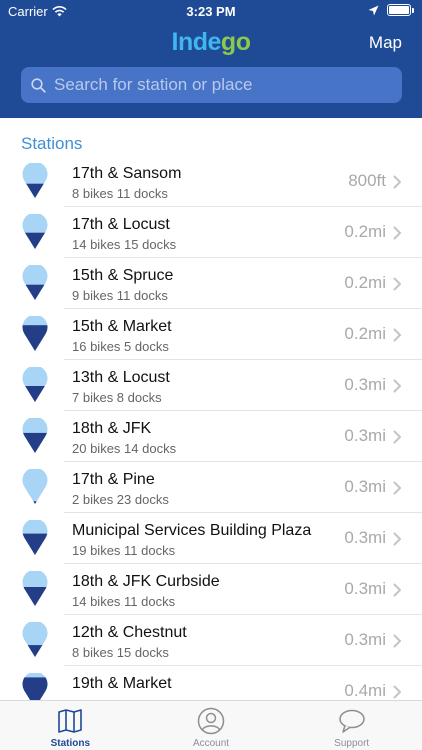  I want to click on station-bike-dock-counts: 14 bikes 15 docks, so click(124, 244).